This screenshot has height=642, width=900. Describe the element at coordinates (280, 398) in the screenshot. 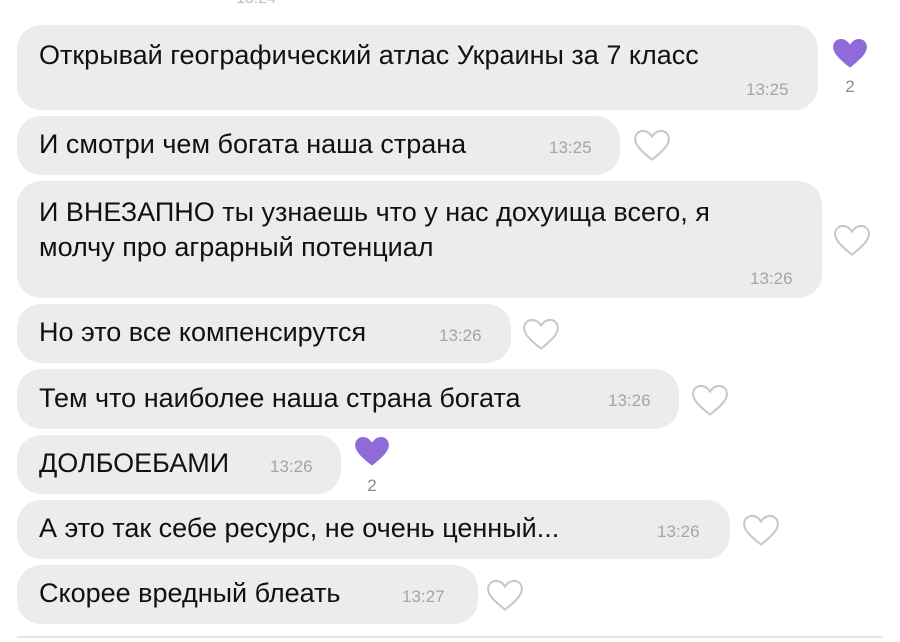

I see `message-text: Тем что наиболее наша страна богата` at that location.